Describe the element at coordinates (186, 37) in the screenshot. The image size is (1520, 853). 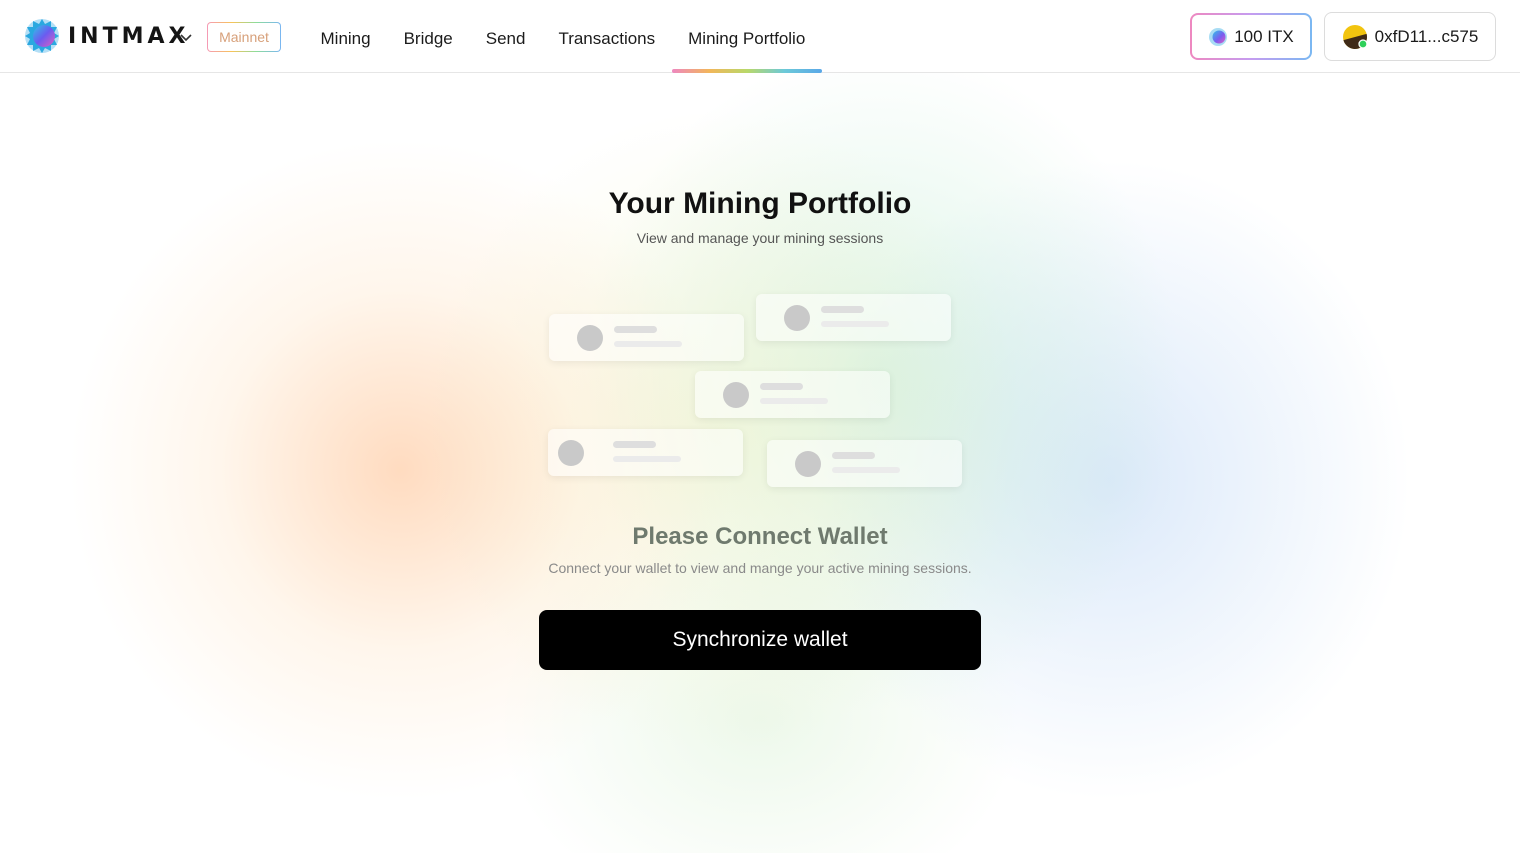
I see `chevron-down-icon` at that location.